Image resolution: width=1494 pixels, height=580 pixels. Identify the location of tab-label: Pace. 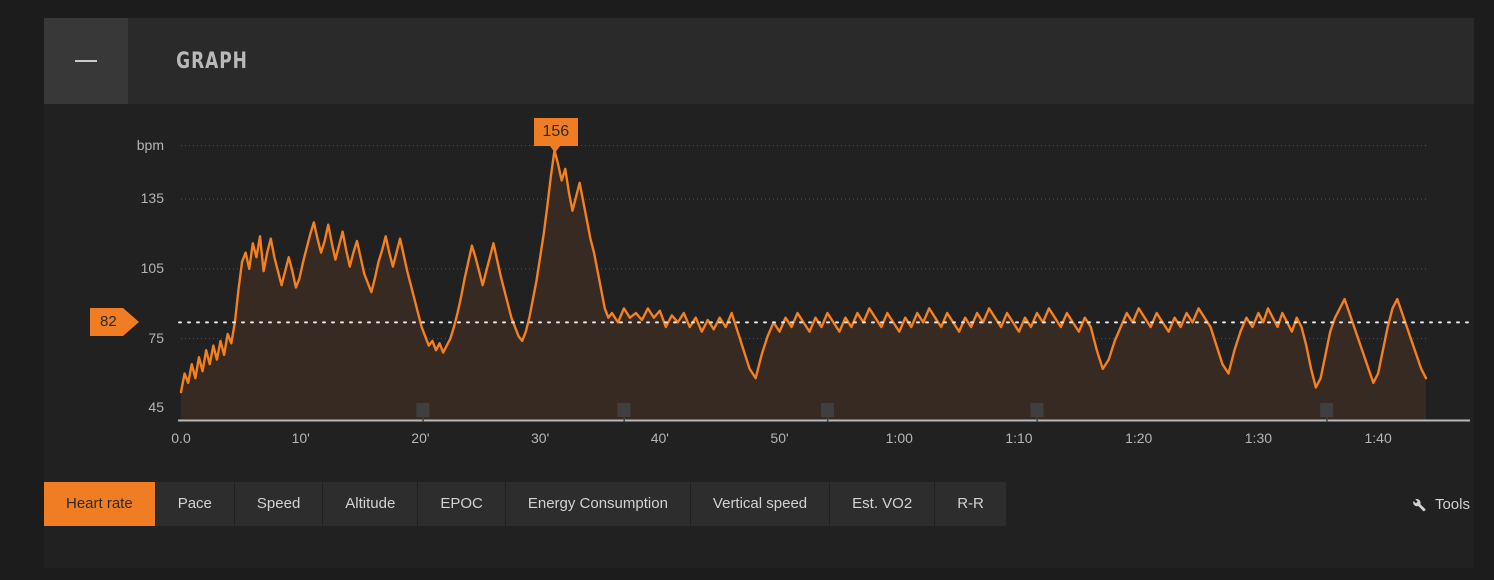
(194, 503).